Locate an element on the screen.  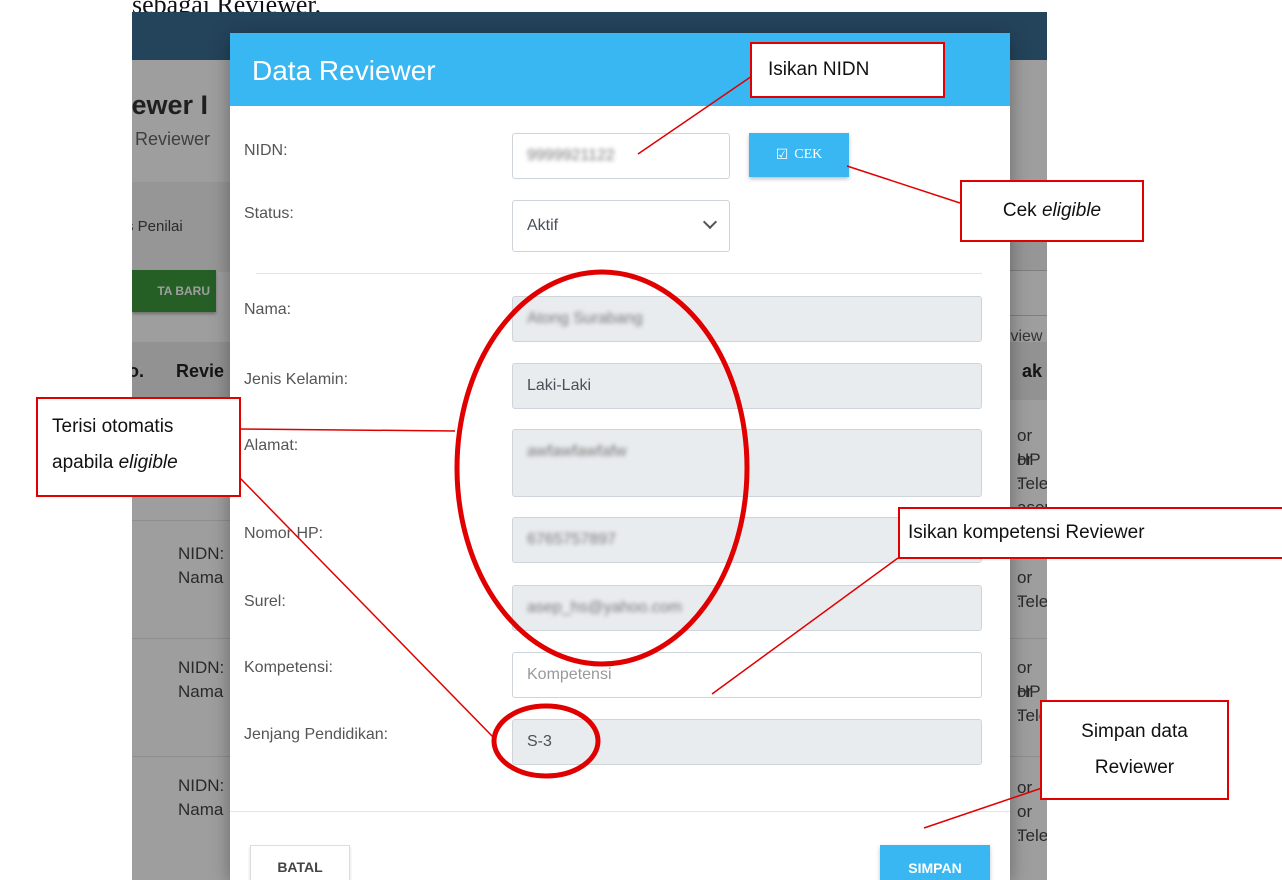
kompetensi-label: Kompetensi: is located at coordinates (288, 667).